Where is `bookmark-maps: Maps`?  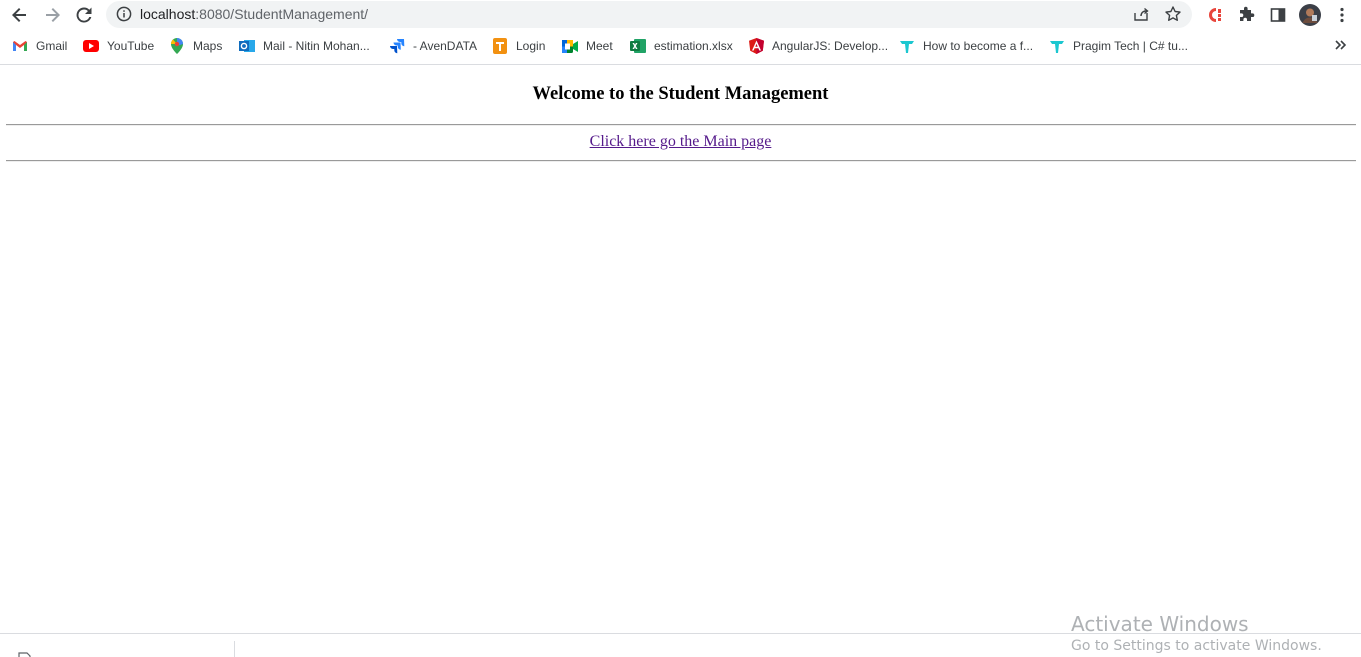
bookmark-maps: Maps is located at coordinates (195, 46).